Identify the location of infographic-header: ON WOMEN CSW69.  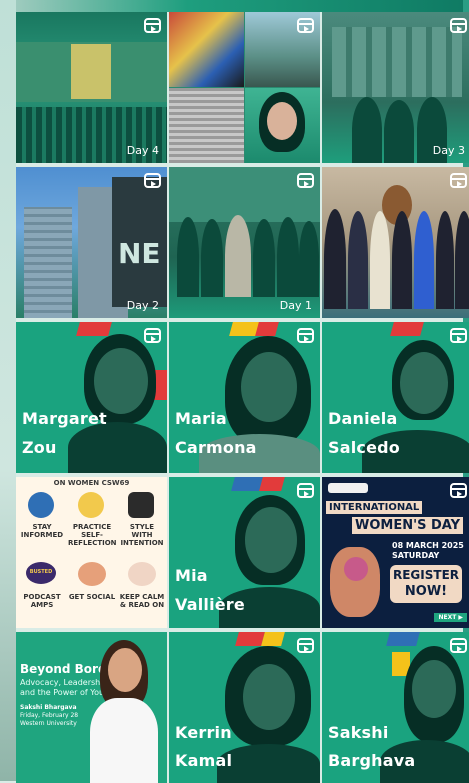
(91, 483).